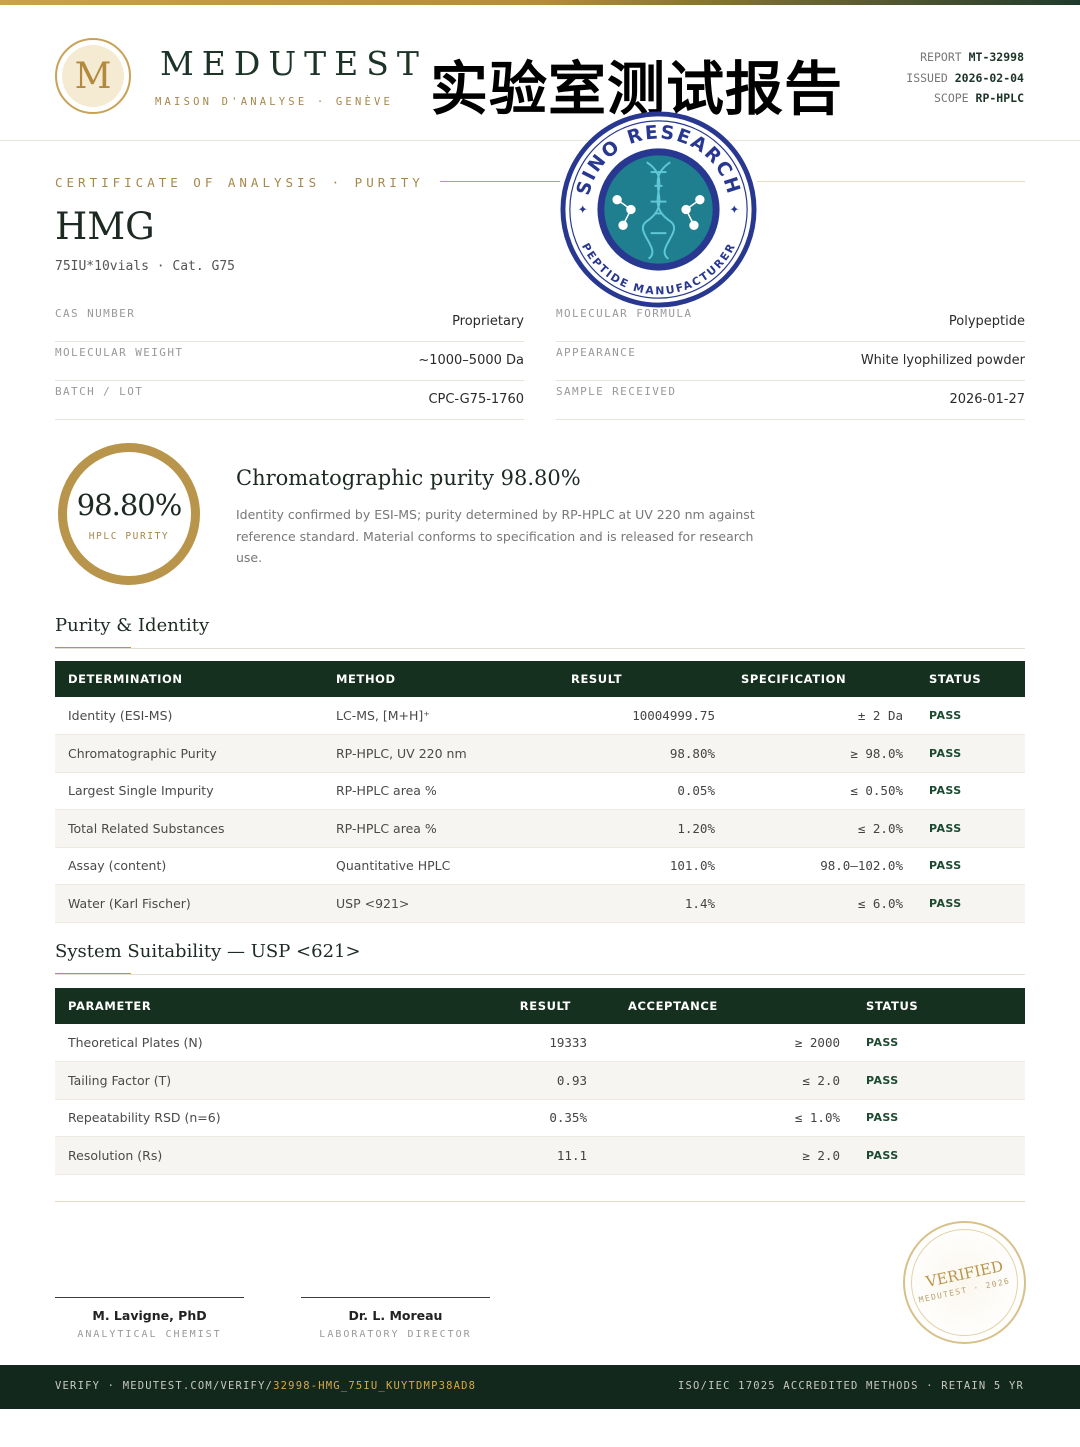 The image size is (1080, 1447). What do you see at coordinates (440, 716) in the screenshot?
I see `cell-method: LC-MS, [M+H]⁺` at bounding box center [440, 716].